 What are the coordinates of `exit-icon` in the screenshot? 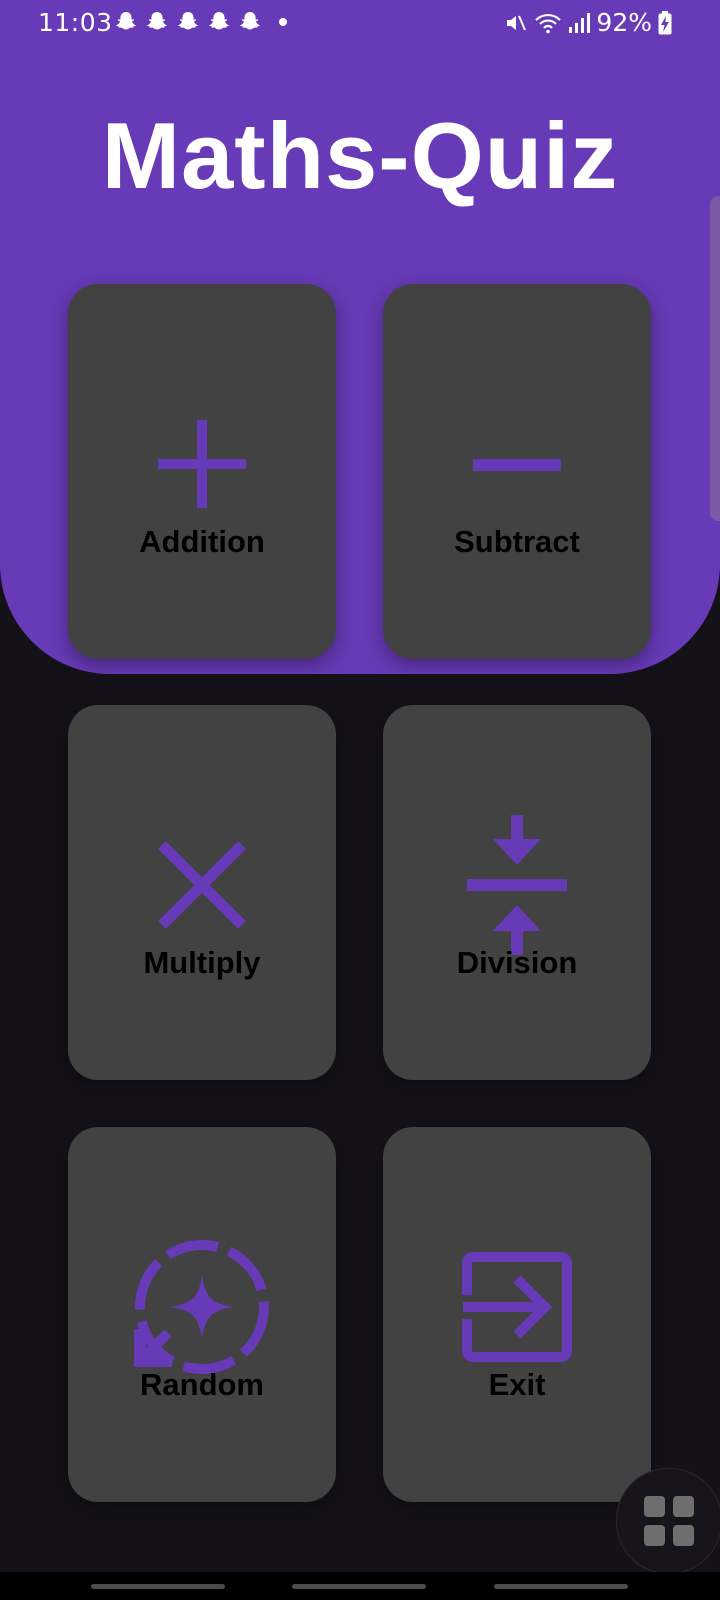 It's located at (517, 1307).